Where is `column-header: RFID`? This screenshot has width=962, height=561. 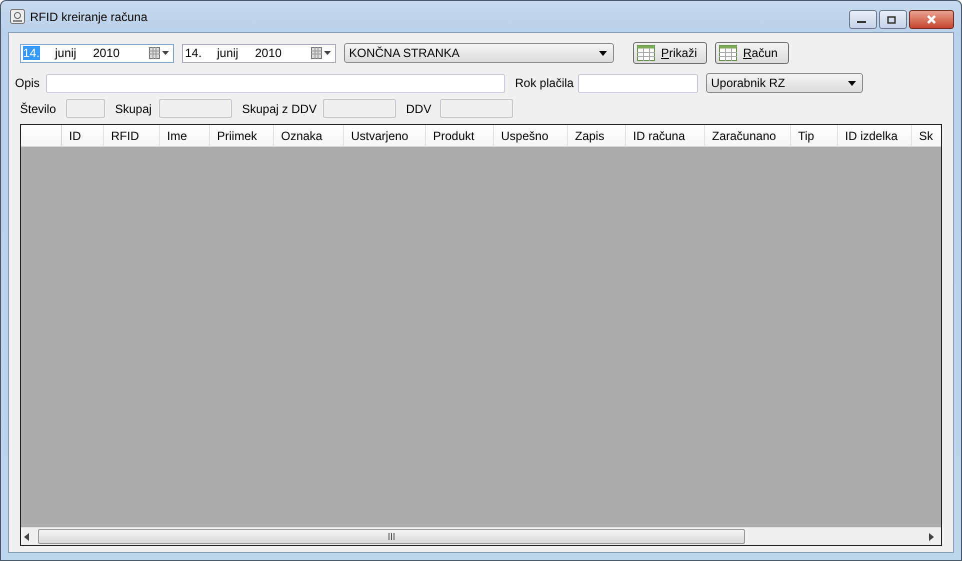
column-header: RFID is located at coordinates (132, 135).